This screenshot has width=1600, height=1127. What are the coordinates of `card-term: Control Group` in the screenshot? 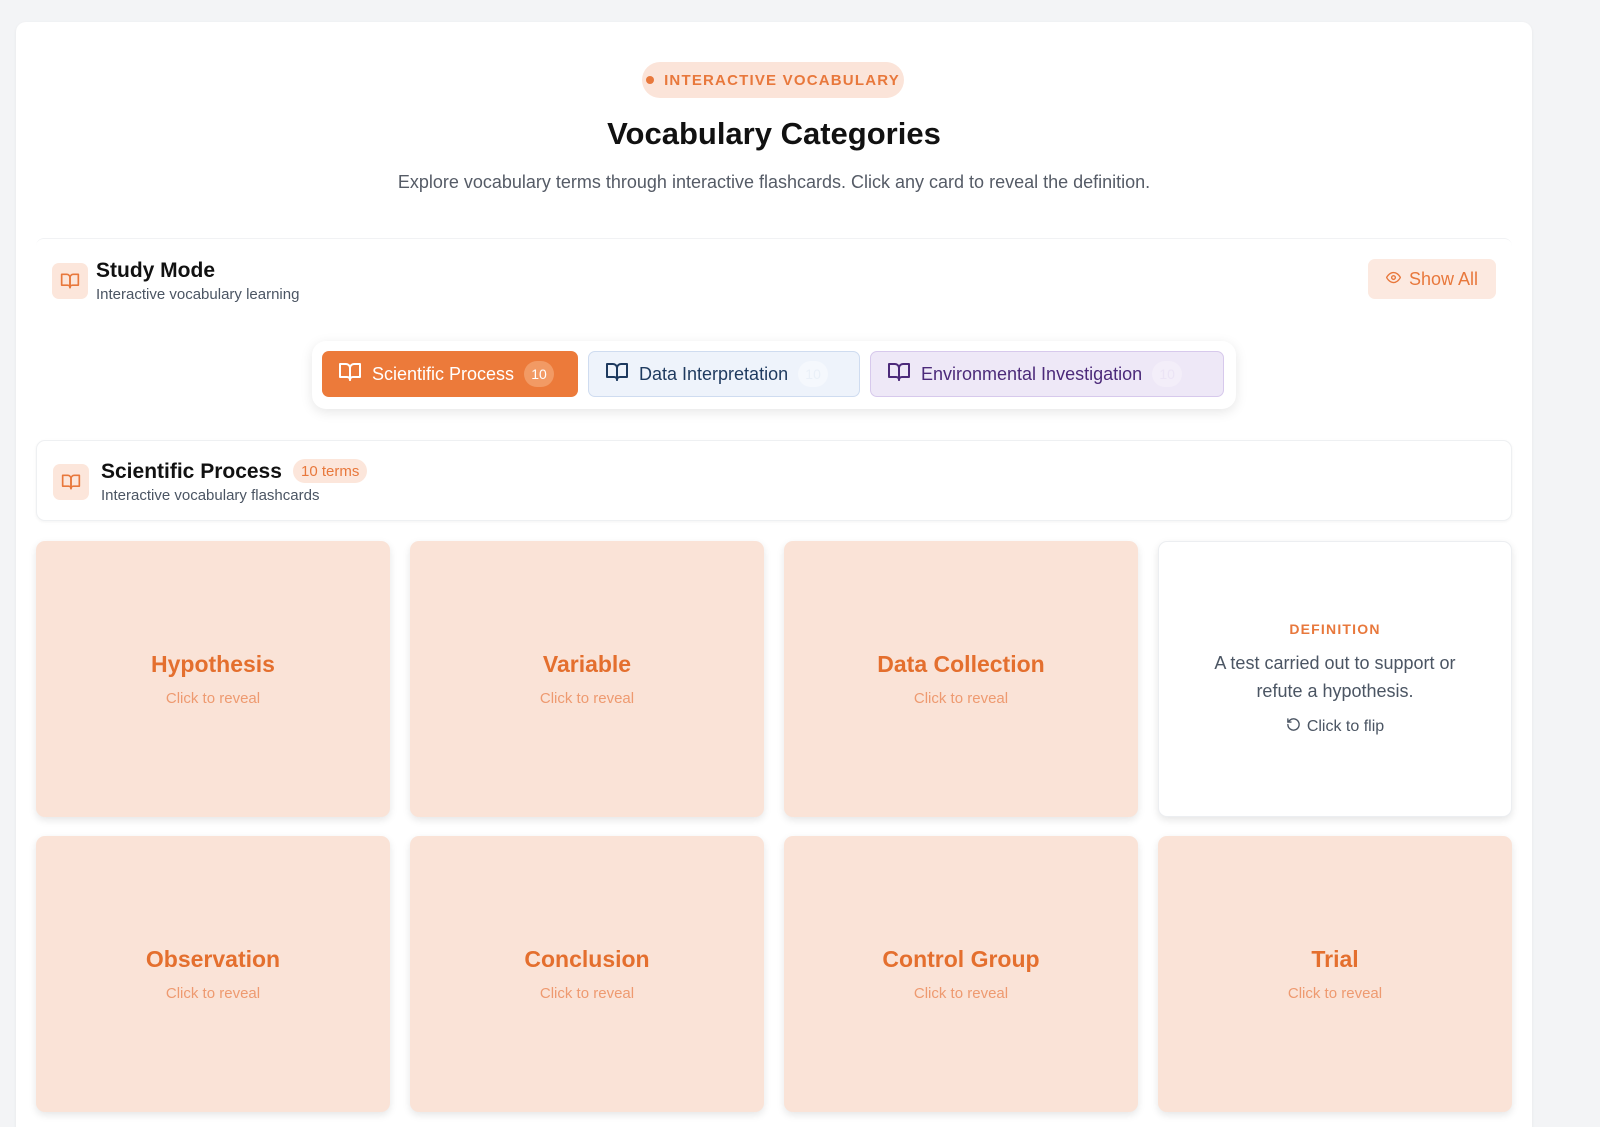 It's located at (961, 959).